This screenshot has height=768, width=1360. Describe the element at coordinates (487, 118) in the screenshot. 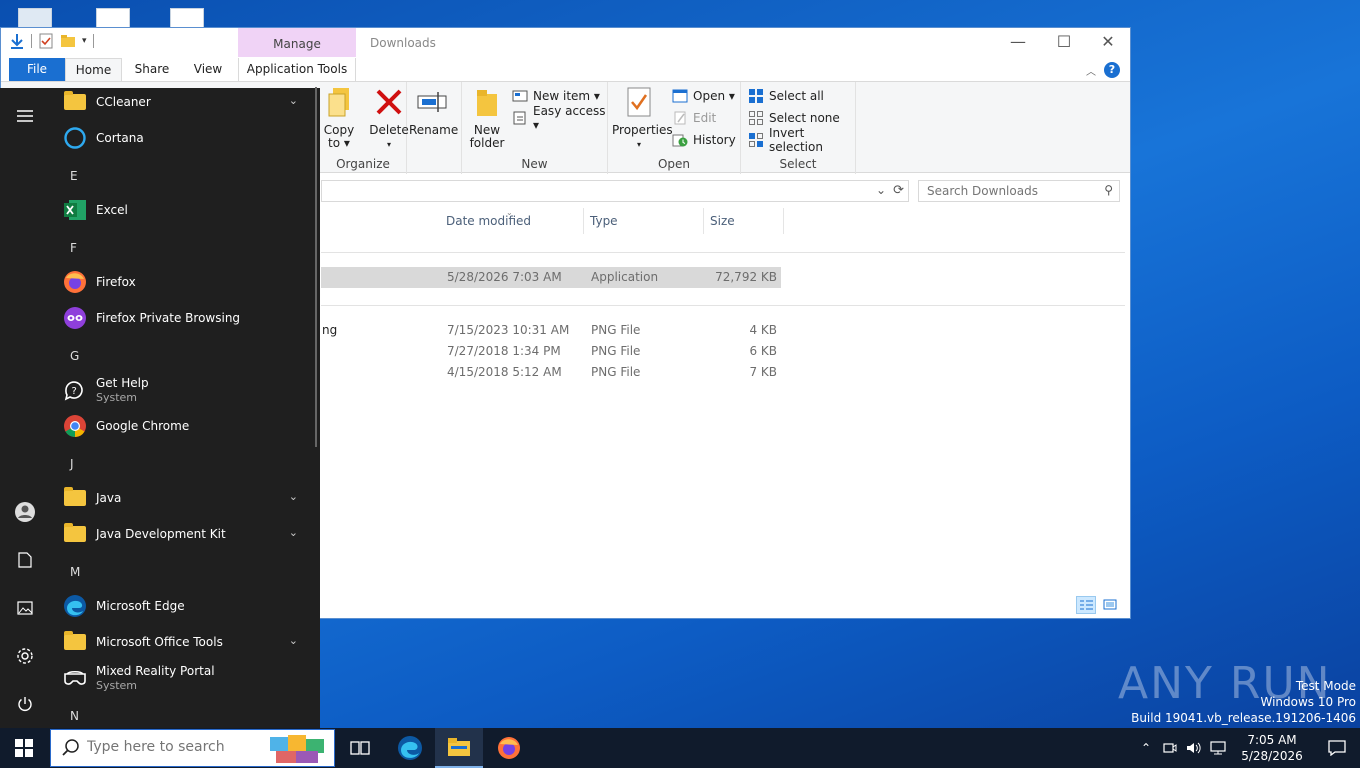

I see `new-folder-button: New folder` at that location.